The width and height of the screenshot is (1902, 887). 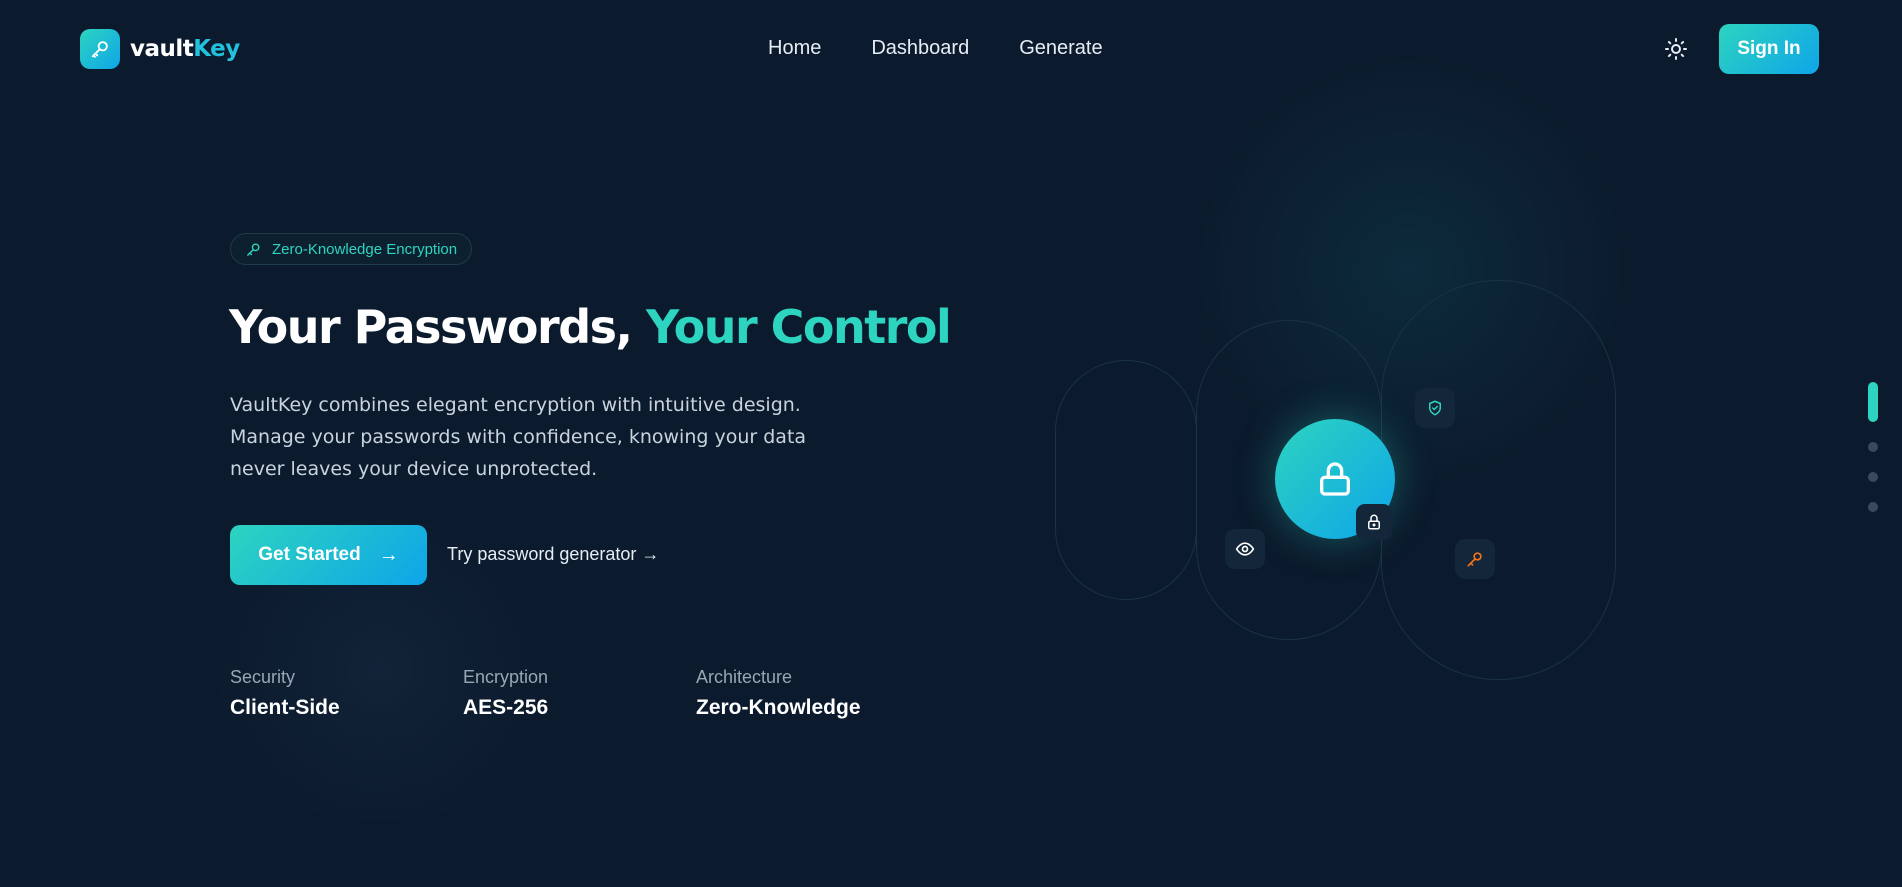 I want to click on stat-architecture: Architecture Zero-Knowledge, so click(x=778, y=693).